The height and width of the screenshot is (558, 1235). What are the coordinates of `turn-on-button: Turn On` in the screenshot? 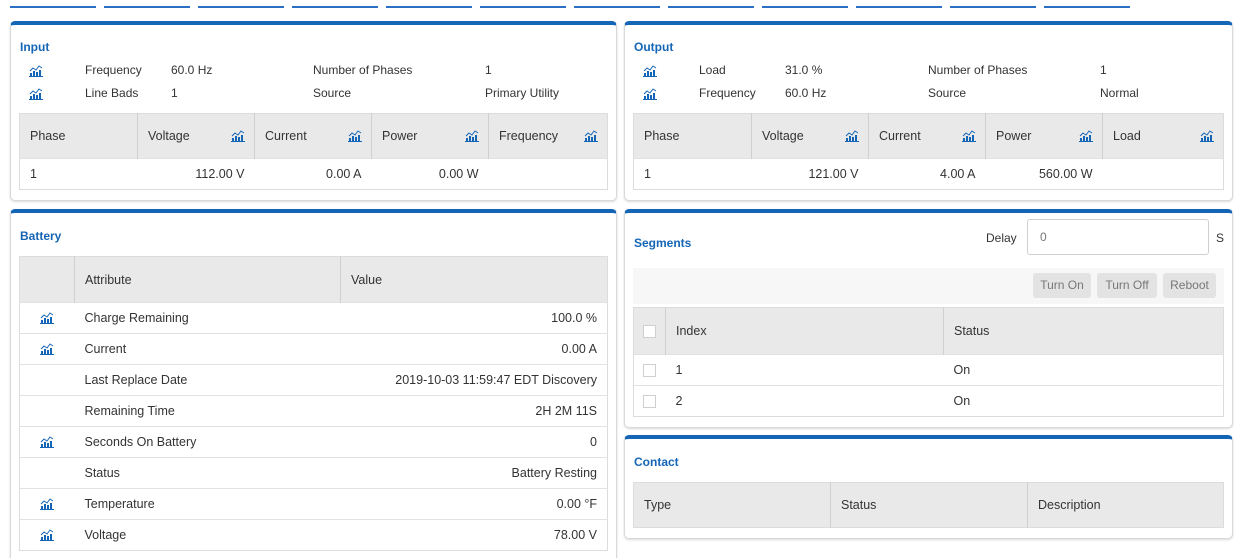 It's located at (1062, 285).